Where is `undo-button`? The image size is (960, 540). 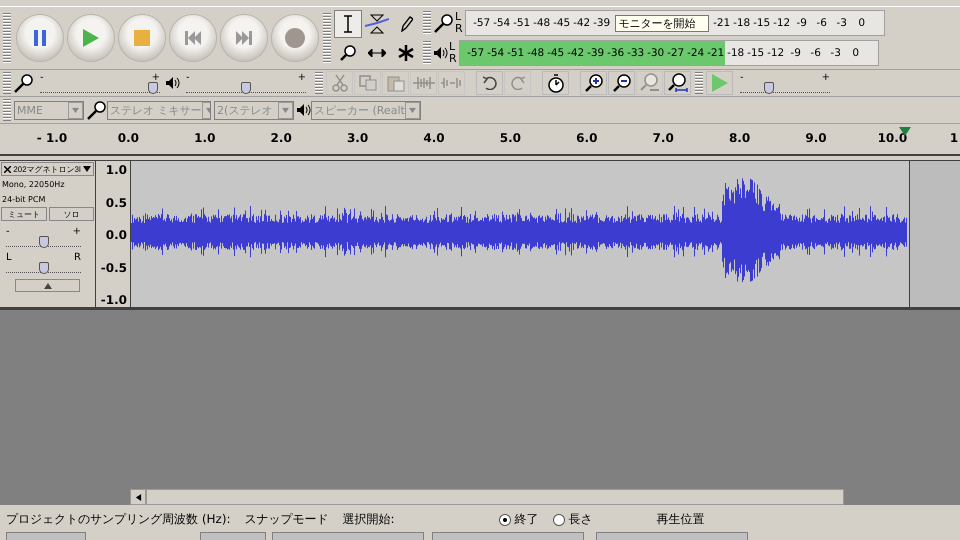 undo-button is located at coordinates (489, 83).